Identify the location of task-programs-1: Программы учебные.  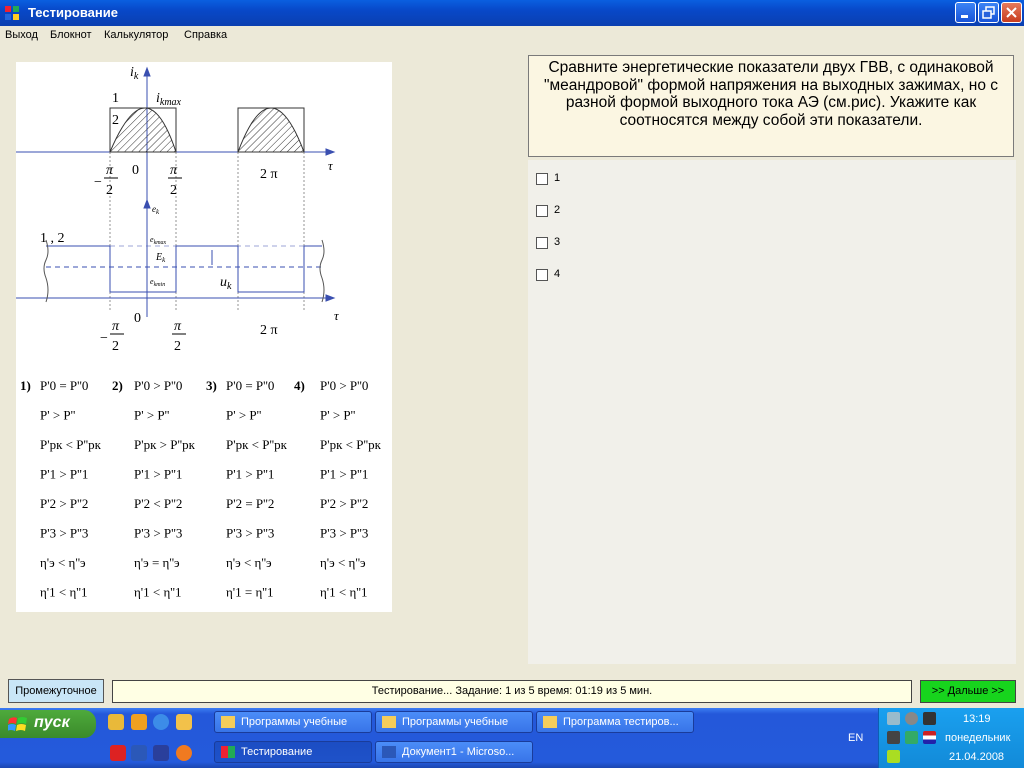
(293, 722).